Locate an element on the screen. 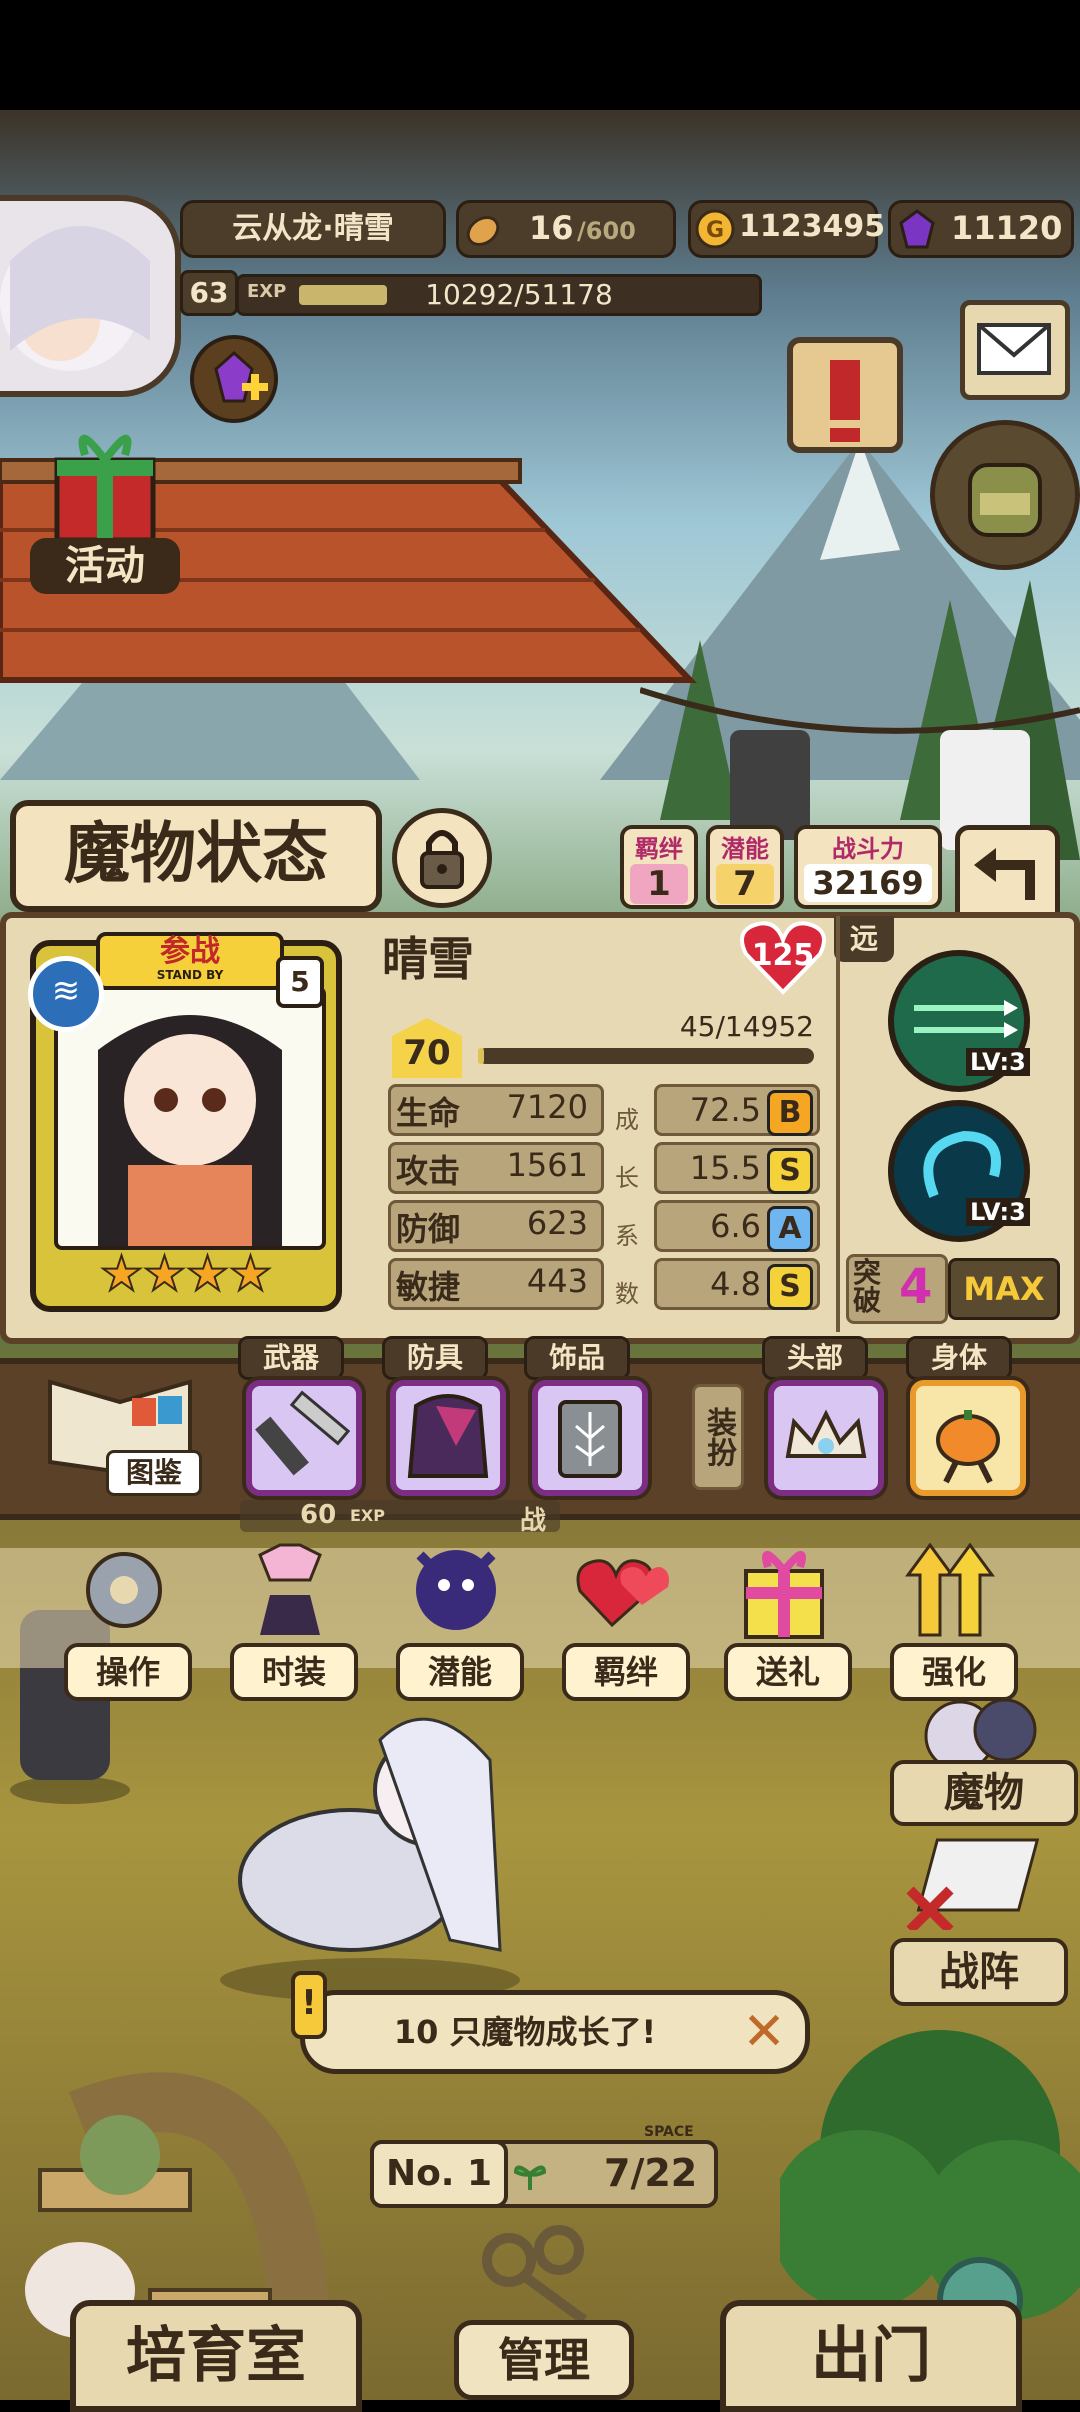 The width and height of the screenshot is (1080, 2412). action-button: 时装 is located at coordinates (294, 1618).